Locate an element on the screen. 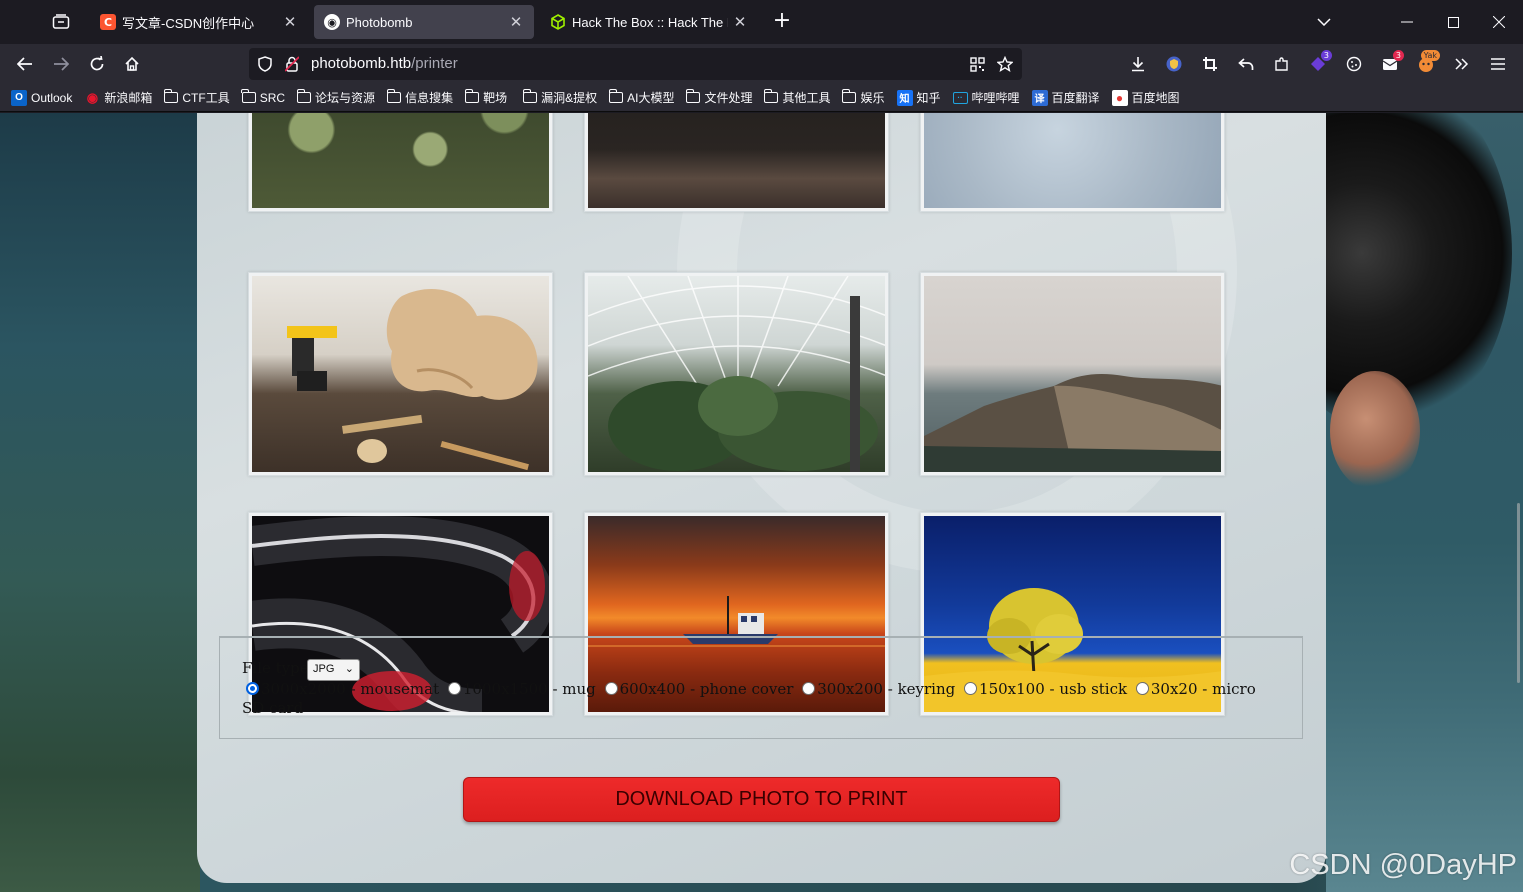 The image size is (1523, 892). size-label: 3000x2000 - mousemat is located at coordinates (350, 689).